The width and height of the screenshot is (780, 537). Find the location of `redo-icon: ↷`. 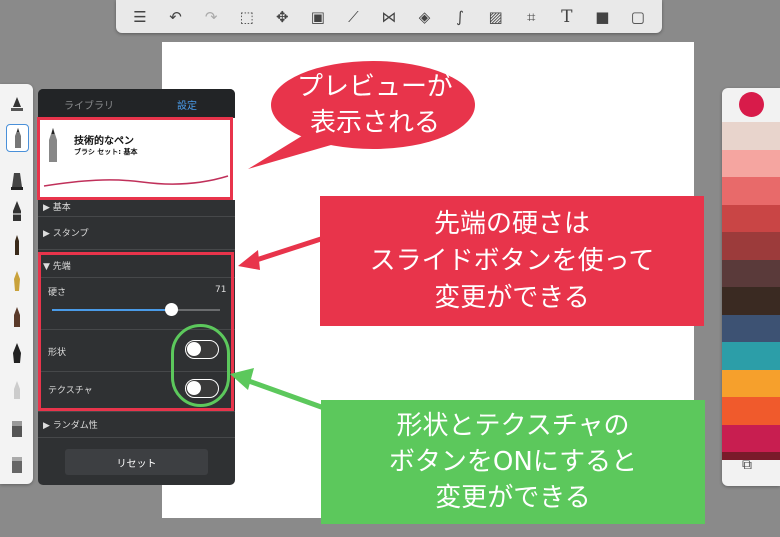

redo-icon: ↷ is located at coordinates (211, 17).